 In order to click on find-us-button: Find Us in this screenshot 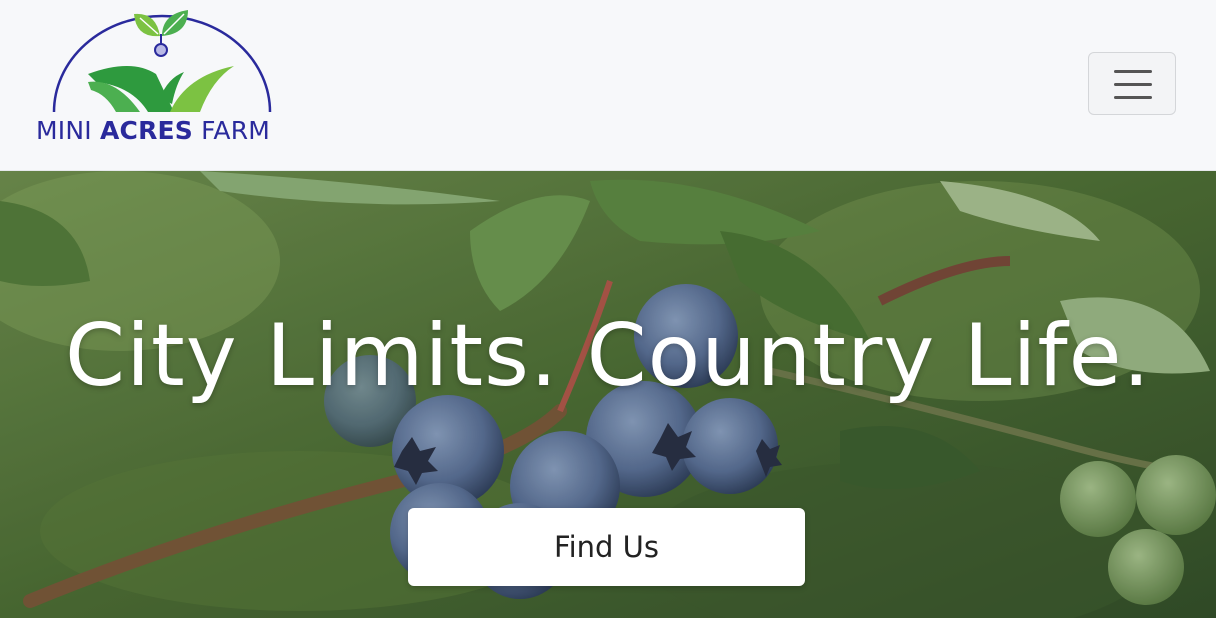, I will do `click(606, 547)`.